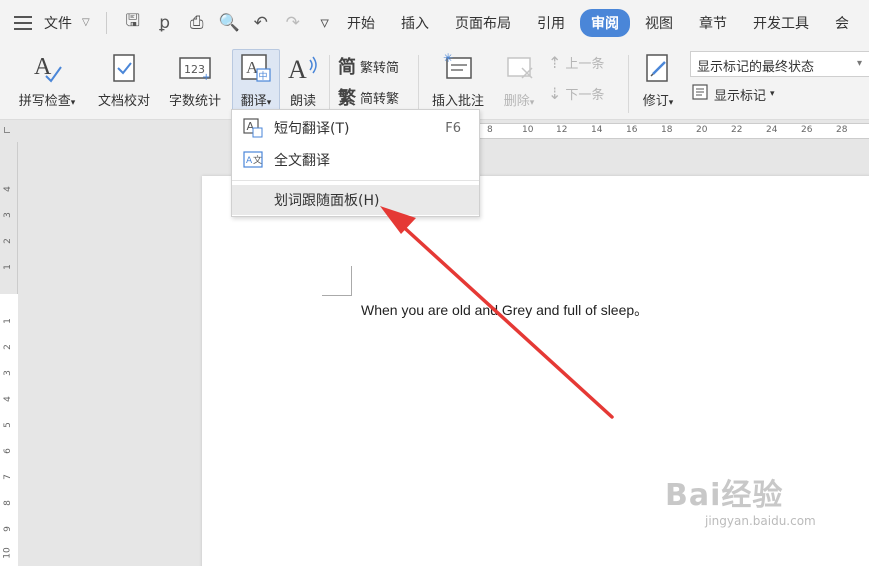 Image resolution: width=869 pixels, height=566 pixels. What do you see at coordinates (7, 321) in the screenshot?
I see `ruler-tick: 1` at bounding box center [7, 321].